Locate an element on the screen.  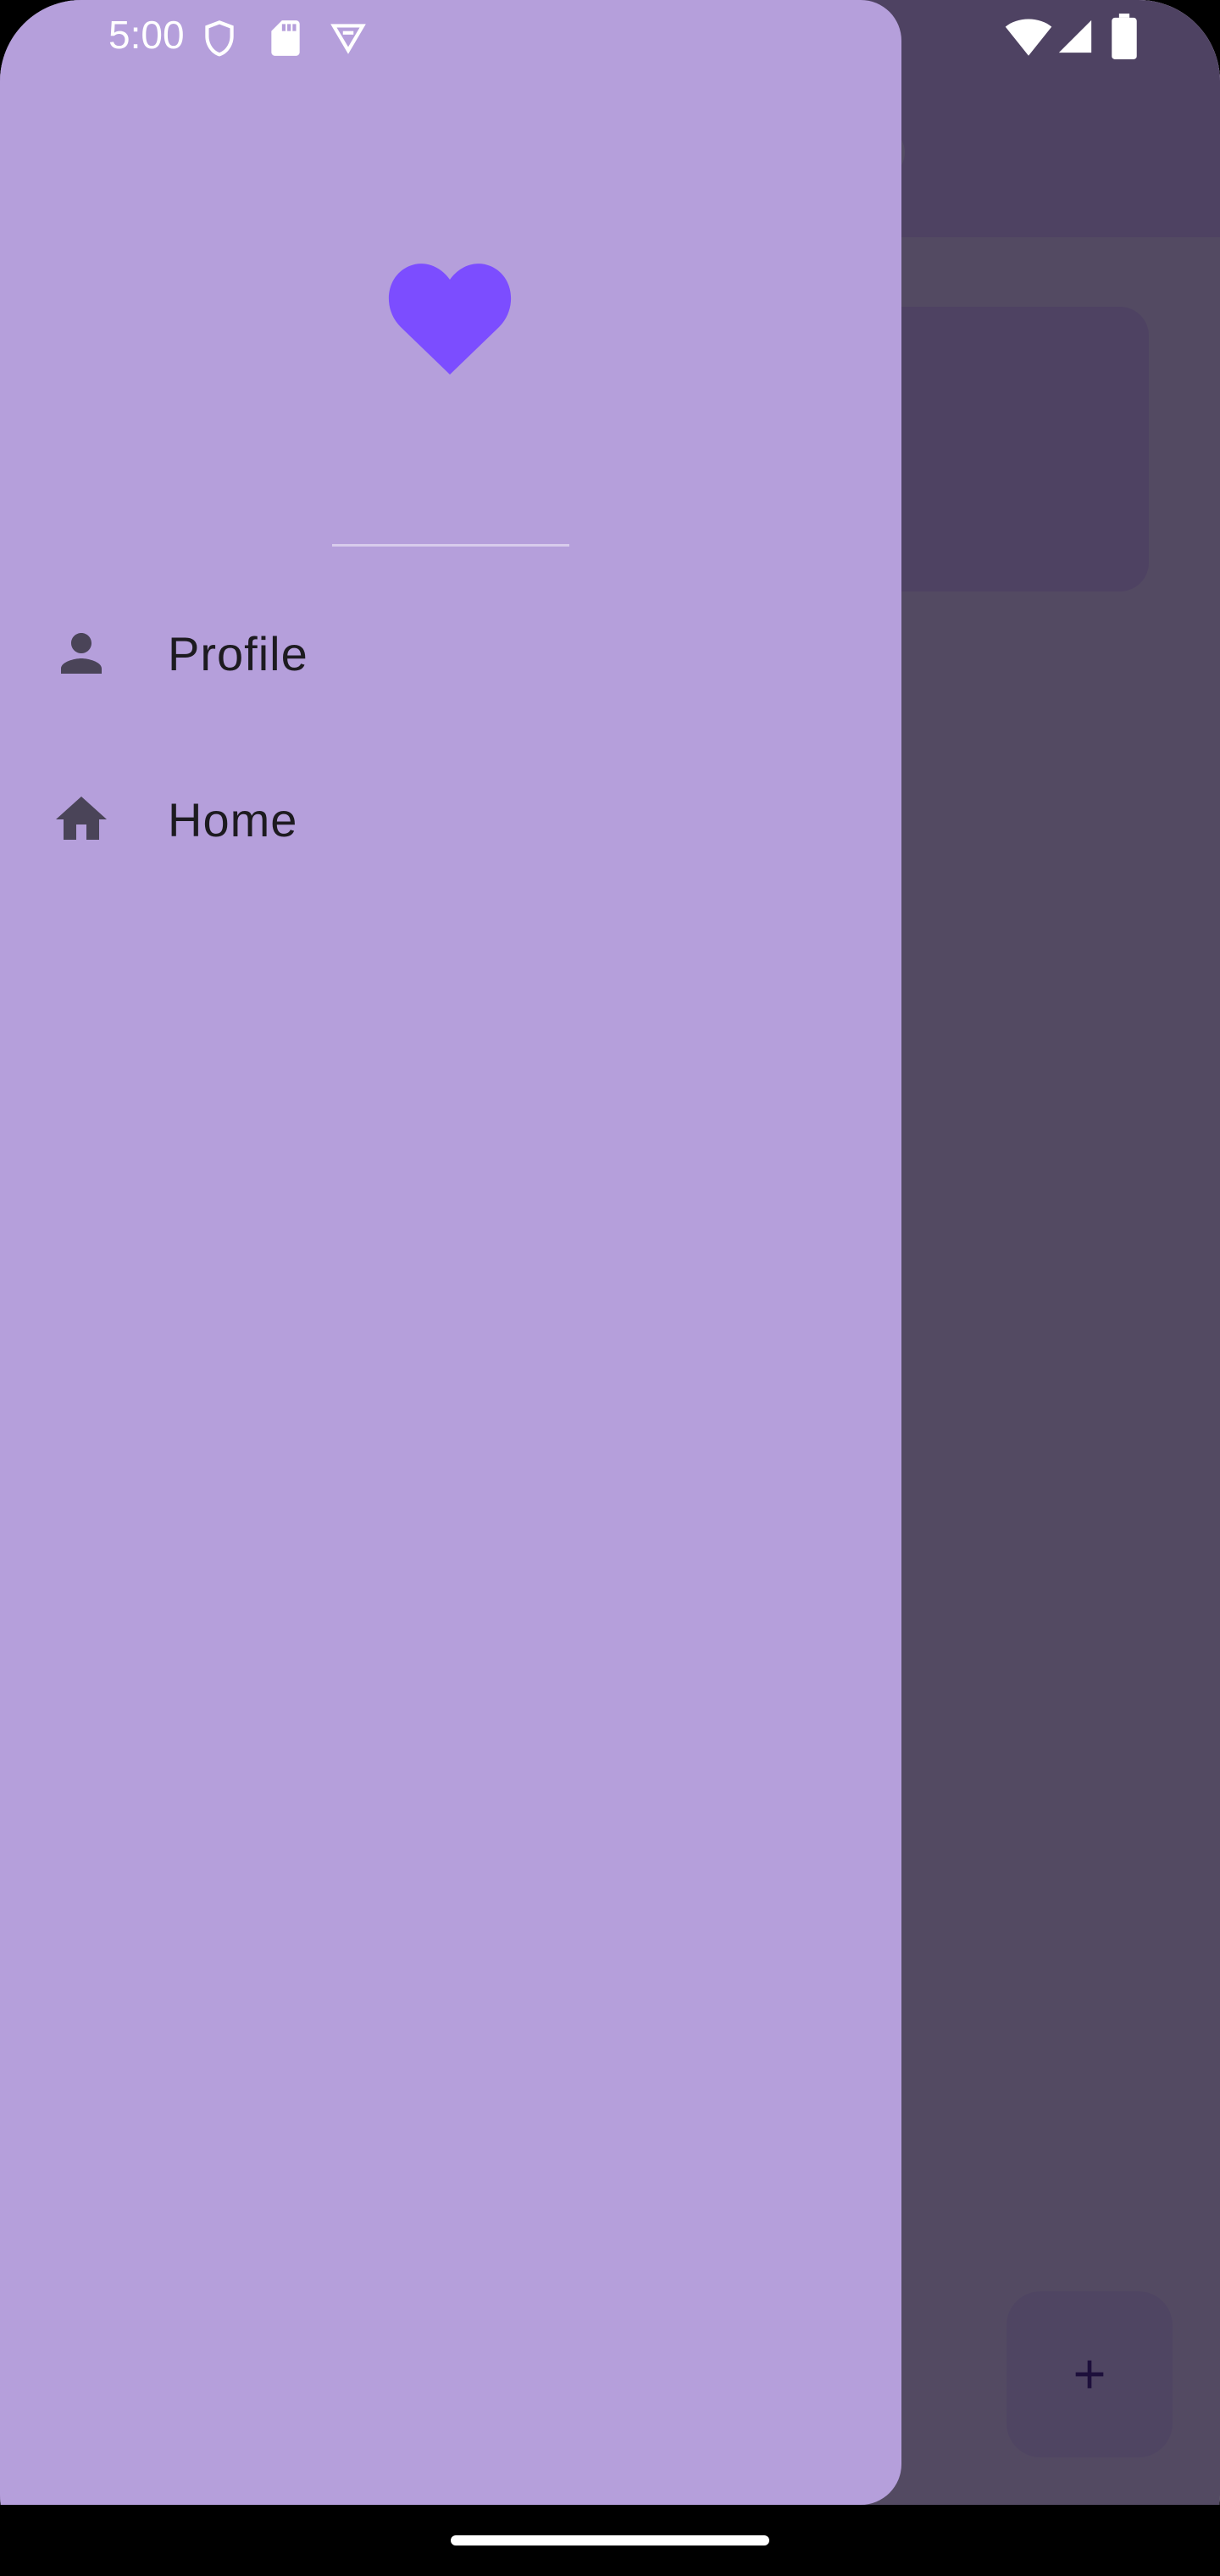
signal-icon is located at coordinates (1075, 36).